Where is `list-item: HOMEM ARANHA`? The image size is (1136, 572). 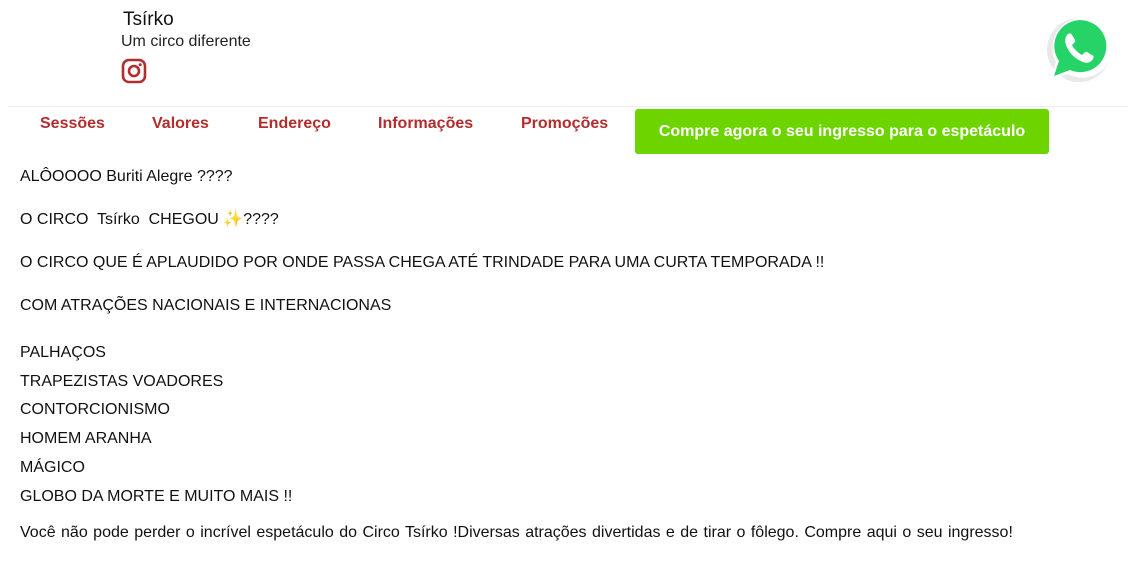 list-item: HOMEM ARANHA is located at coordinates (86, 439).